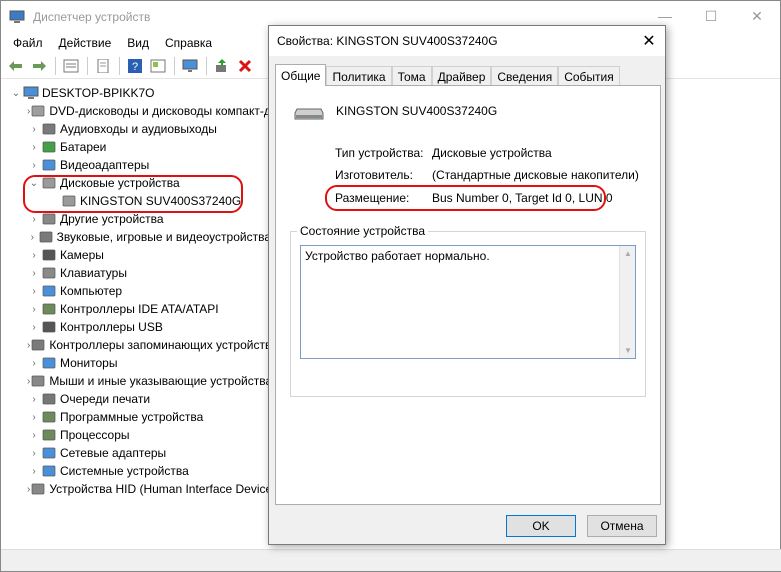 Image resolution: width=781 pixels, height=572 pixels. What do you see at coordinates (49, 435) in the screenshot?
I see `cpu-icon` at bounding box center [49, 435].